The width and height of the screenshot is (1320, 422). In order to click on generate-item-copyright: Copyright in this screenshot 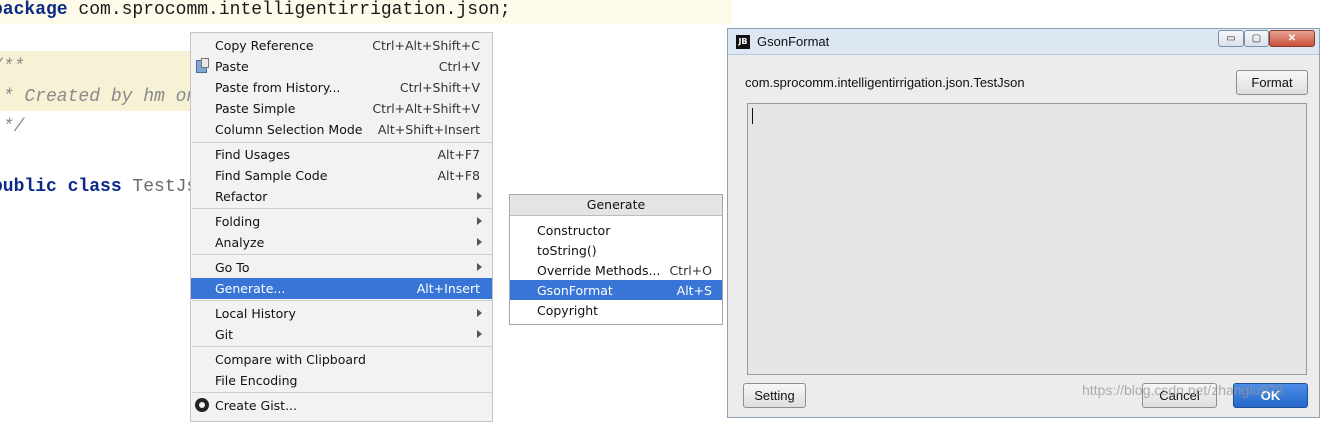, I will do `click(616, 310)`.